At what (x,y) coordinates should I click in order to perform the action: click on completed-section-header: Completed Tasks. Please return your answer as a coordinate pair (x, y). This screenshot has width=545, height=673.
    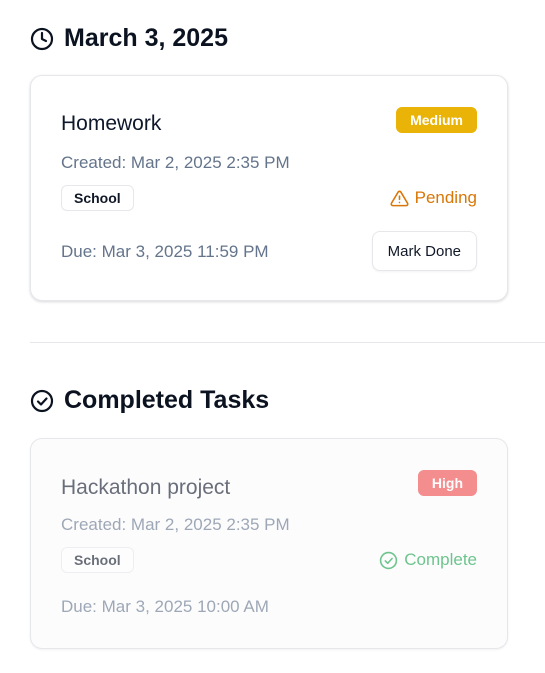
    Looking at the image, I should click on (149, 400).